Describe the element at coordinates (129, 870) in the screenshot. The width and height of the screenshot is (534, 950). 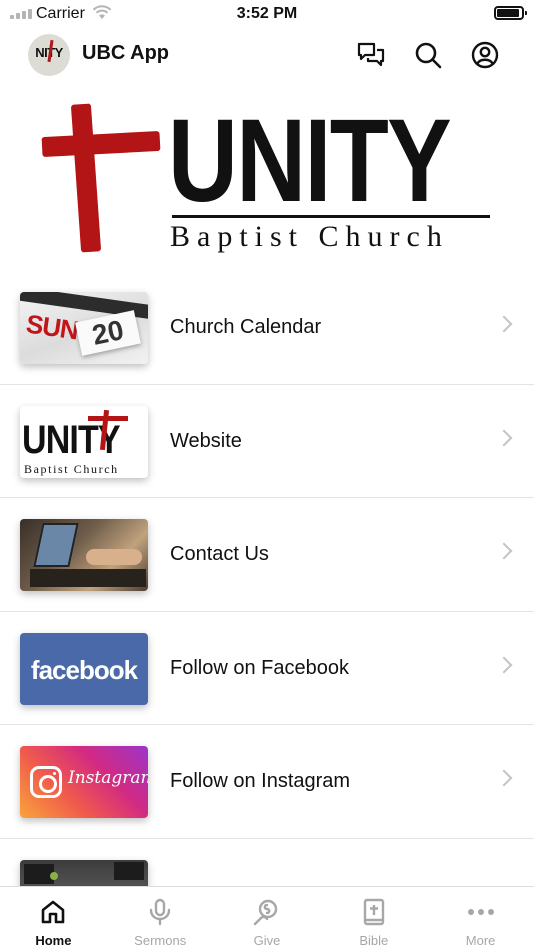
I see `video-frame-right` at that location.